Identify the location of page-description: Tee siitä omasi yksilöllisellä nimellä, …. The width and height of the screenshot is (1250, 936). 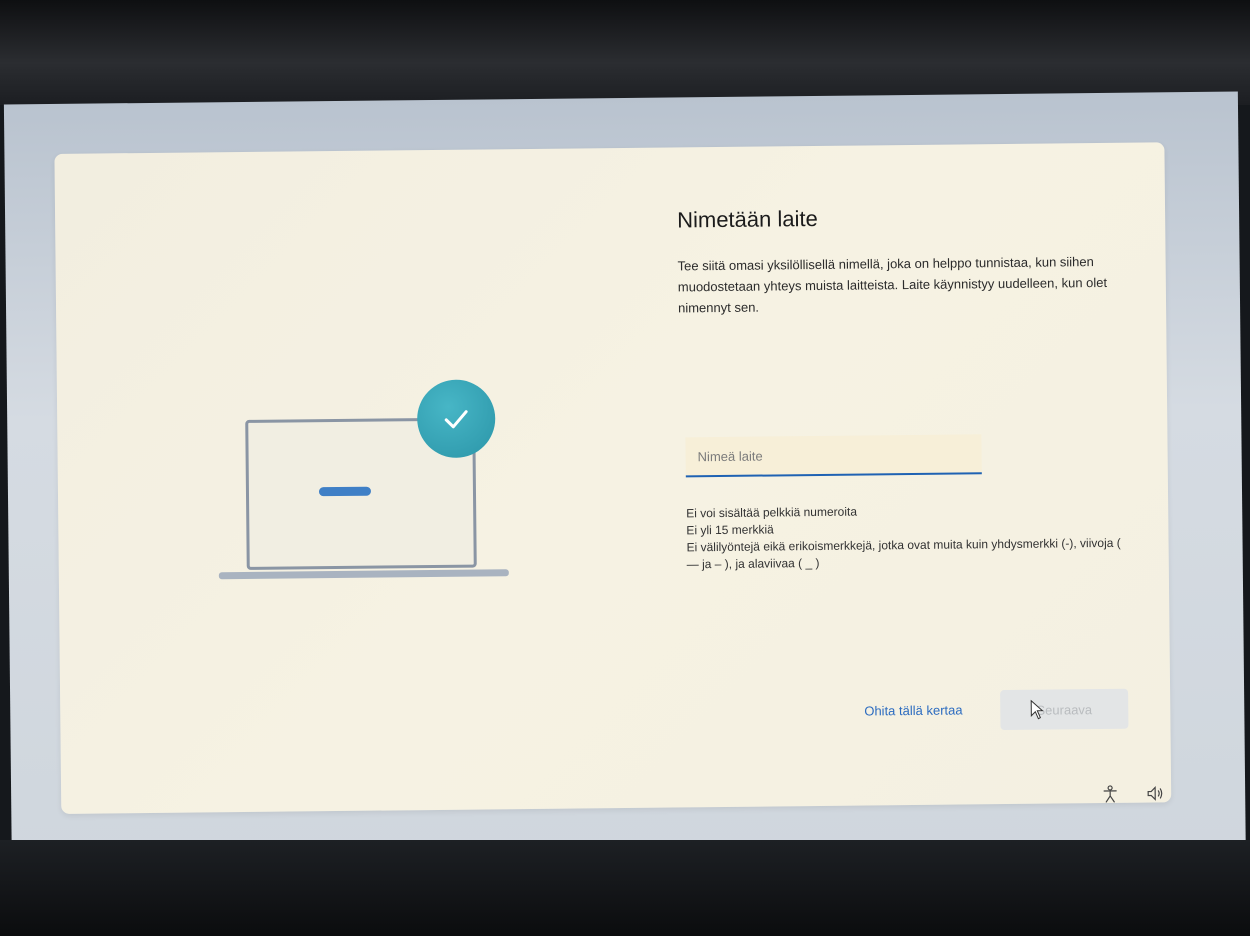
(892, 285).